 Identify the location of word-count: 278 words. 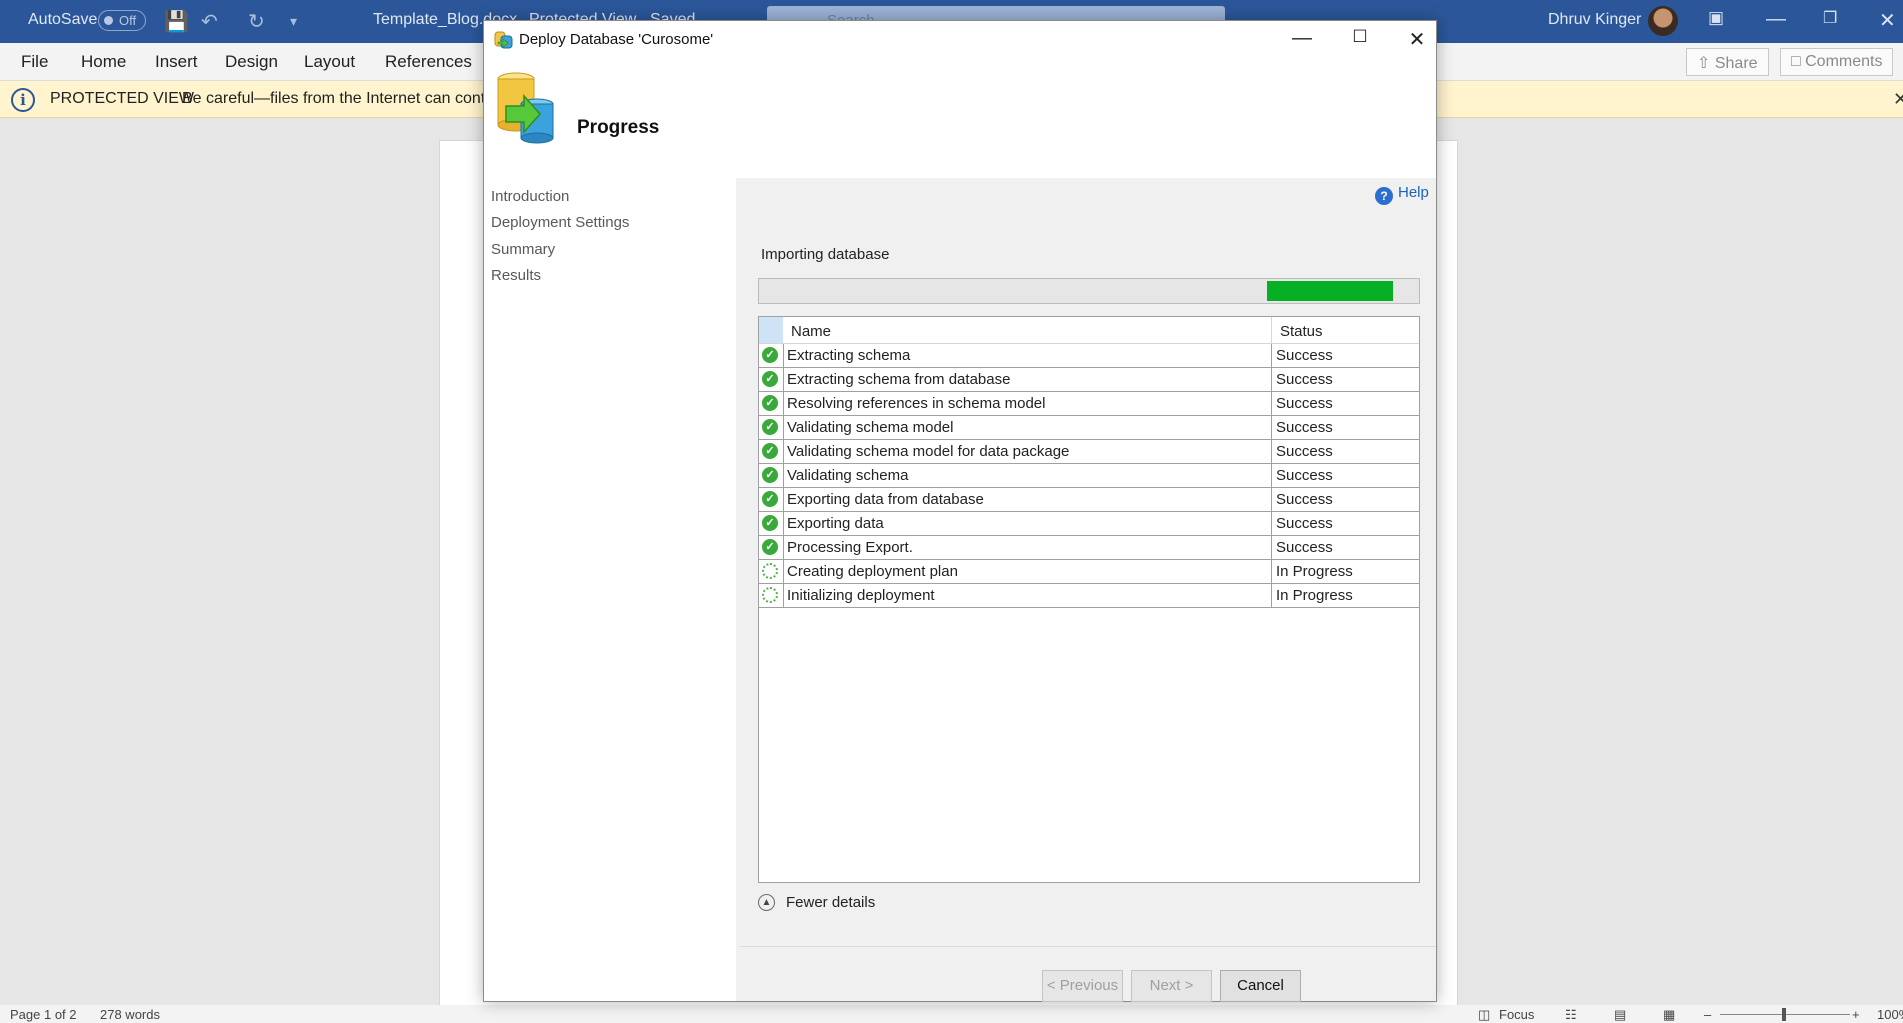
(130, 1014).